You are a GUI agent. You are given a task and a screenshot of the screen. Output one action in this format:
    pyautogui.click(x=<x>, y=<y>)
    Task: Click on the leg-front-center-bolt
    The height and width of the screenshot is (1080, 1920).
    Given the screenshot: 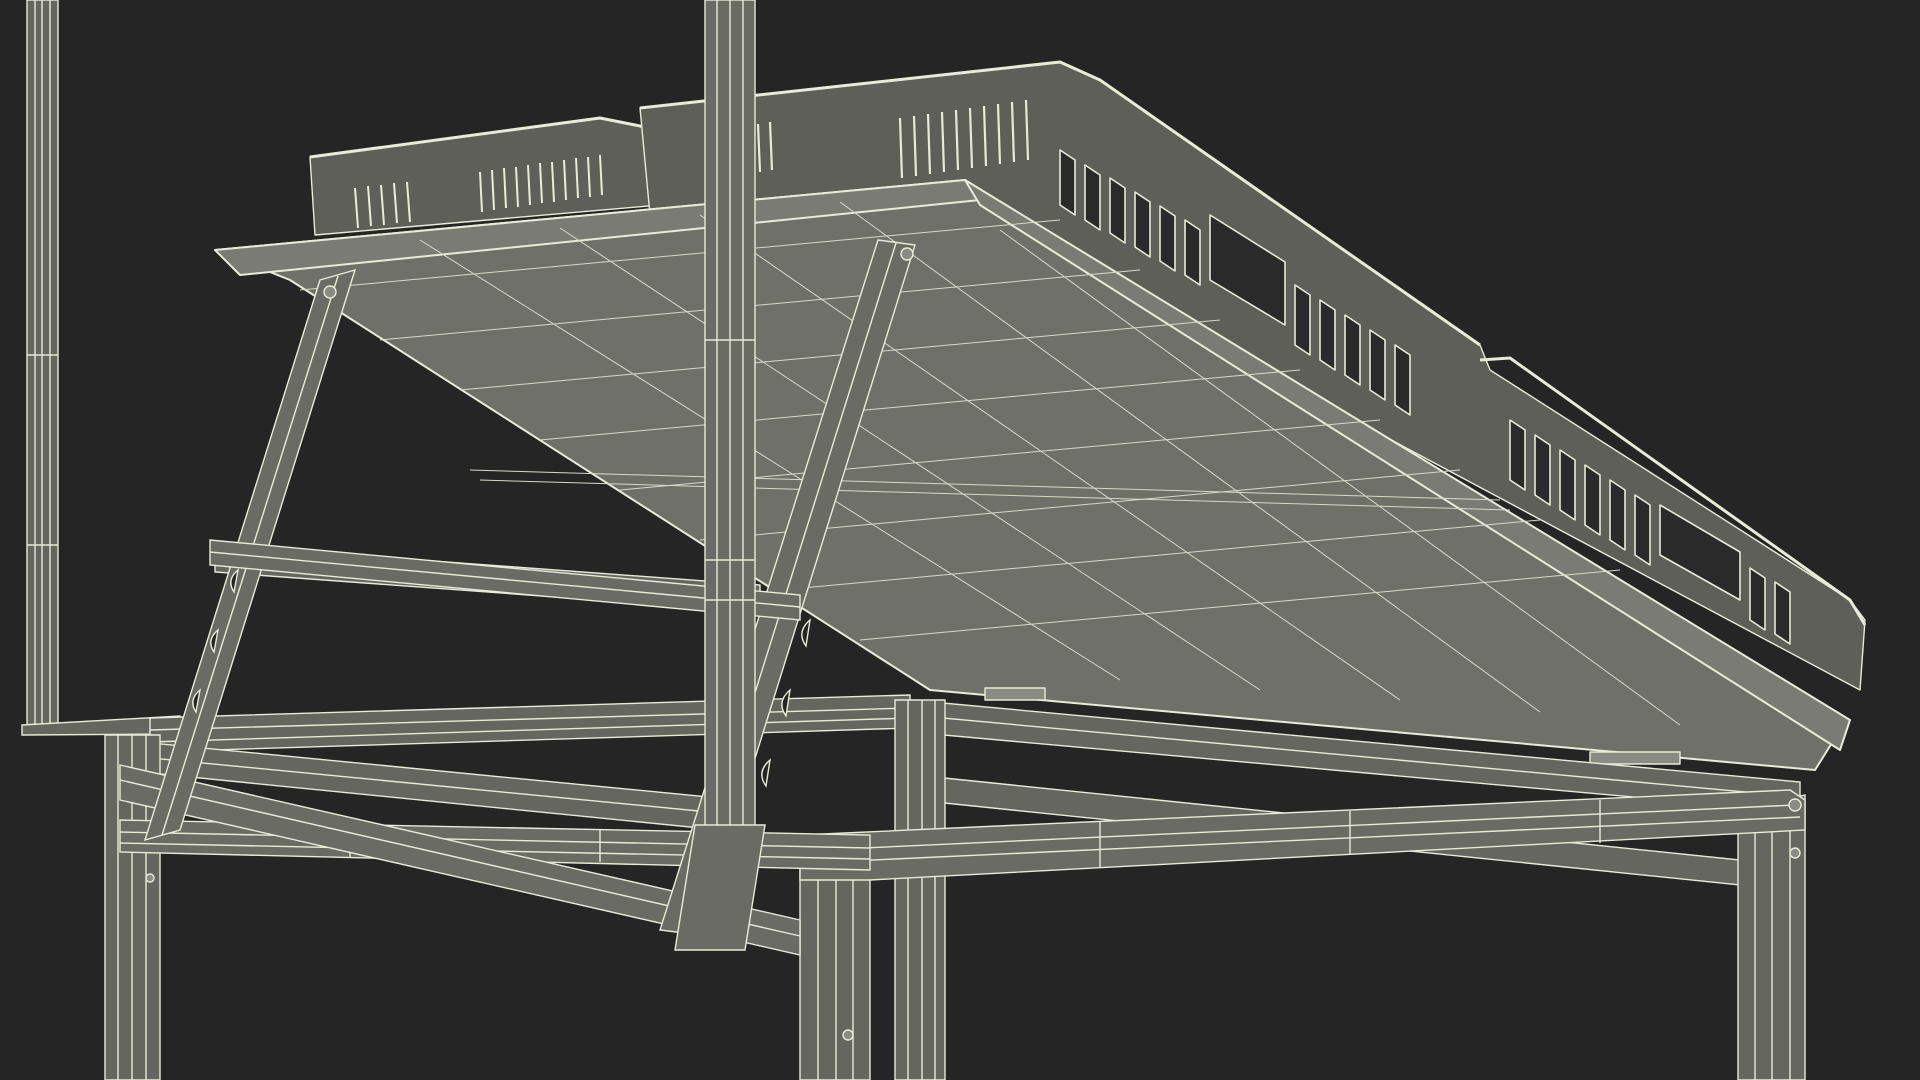 What is the action you would take?
    pyautogui.click(x=848, y=1035)
    